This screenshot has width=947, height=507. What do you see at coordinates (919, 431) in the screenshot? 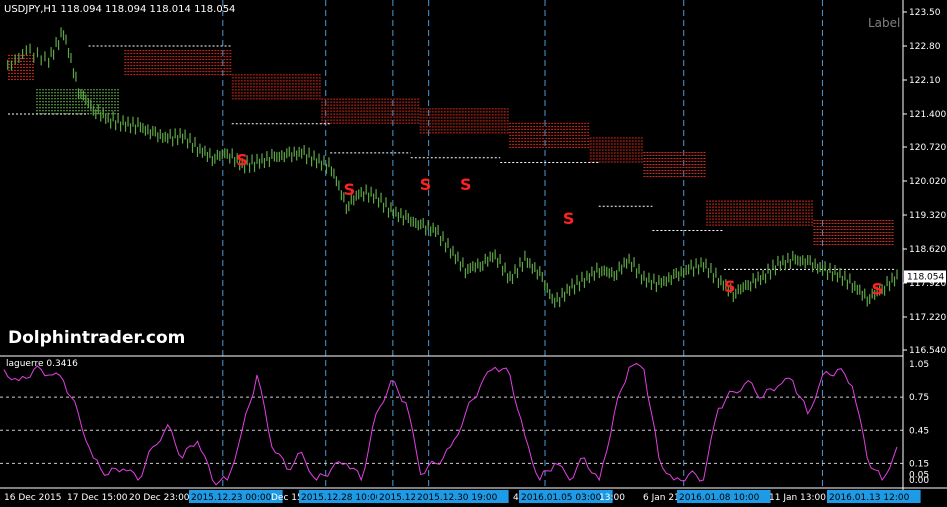
I see `osc-tick-label: 0.45` at bounding box center [919, 431].